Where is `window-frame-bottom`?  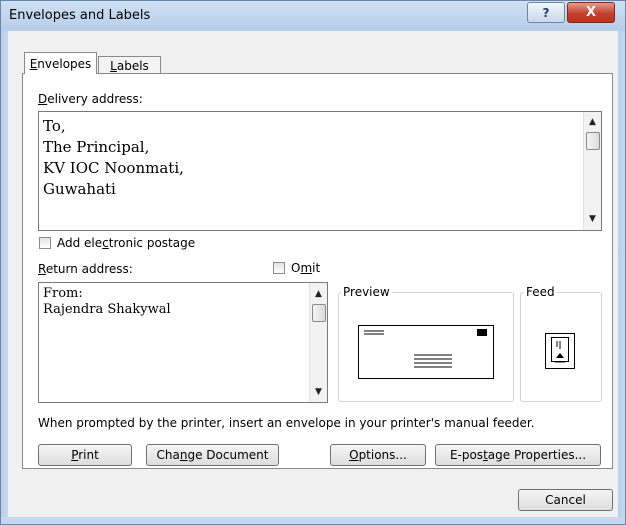 window-frame-bottom is located at coordinates (313, 520).